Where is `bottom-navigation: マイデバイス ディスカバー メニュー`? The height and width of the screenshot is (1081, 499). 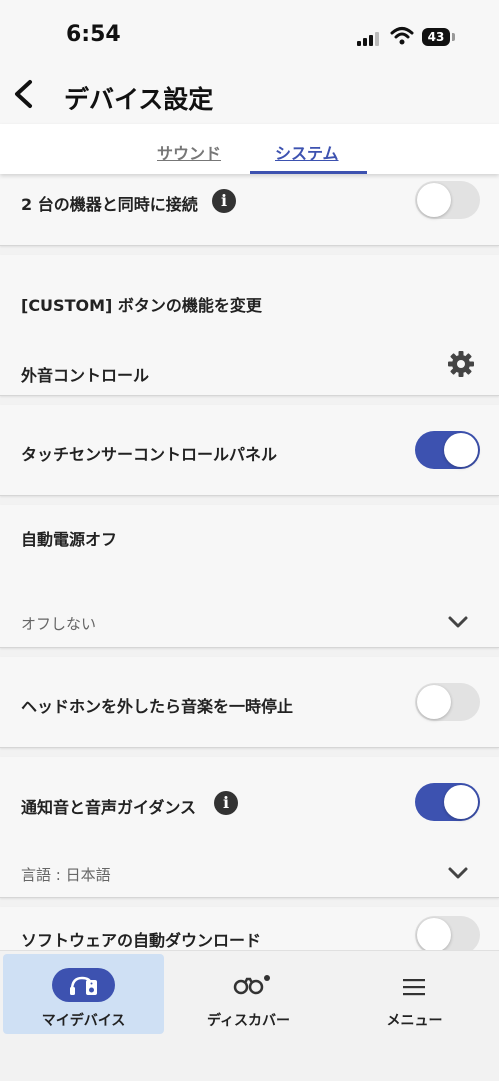
bottom-navigation: マイデバイス ディスカバー メニュー is located at coordinates (249, 1015).